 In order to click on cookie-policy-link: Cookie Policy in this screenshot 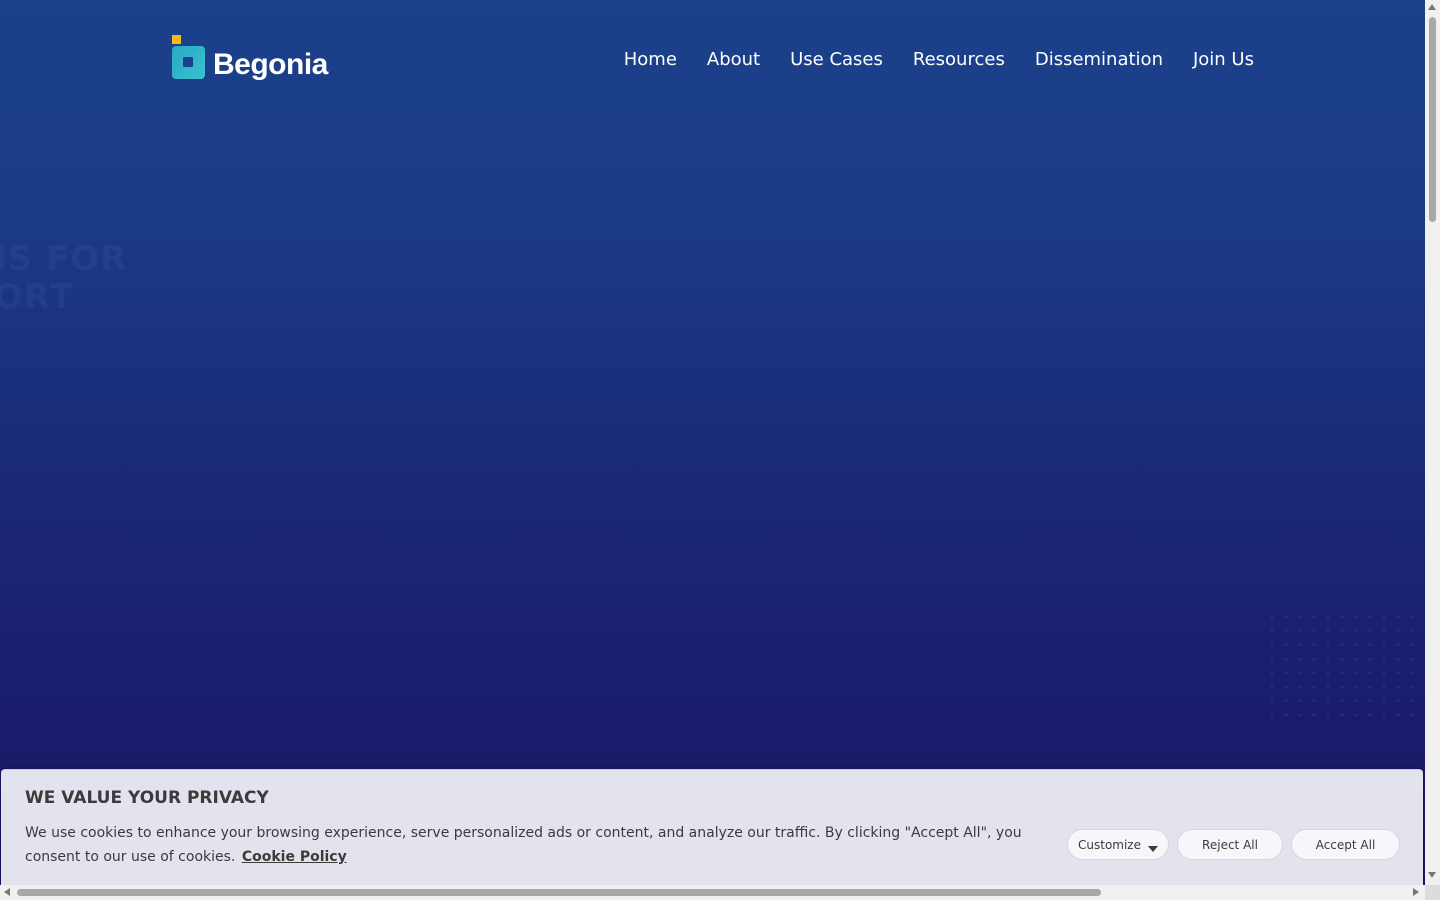, I will do `click(294, 857)`.